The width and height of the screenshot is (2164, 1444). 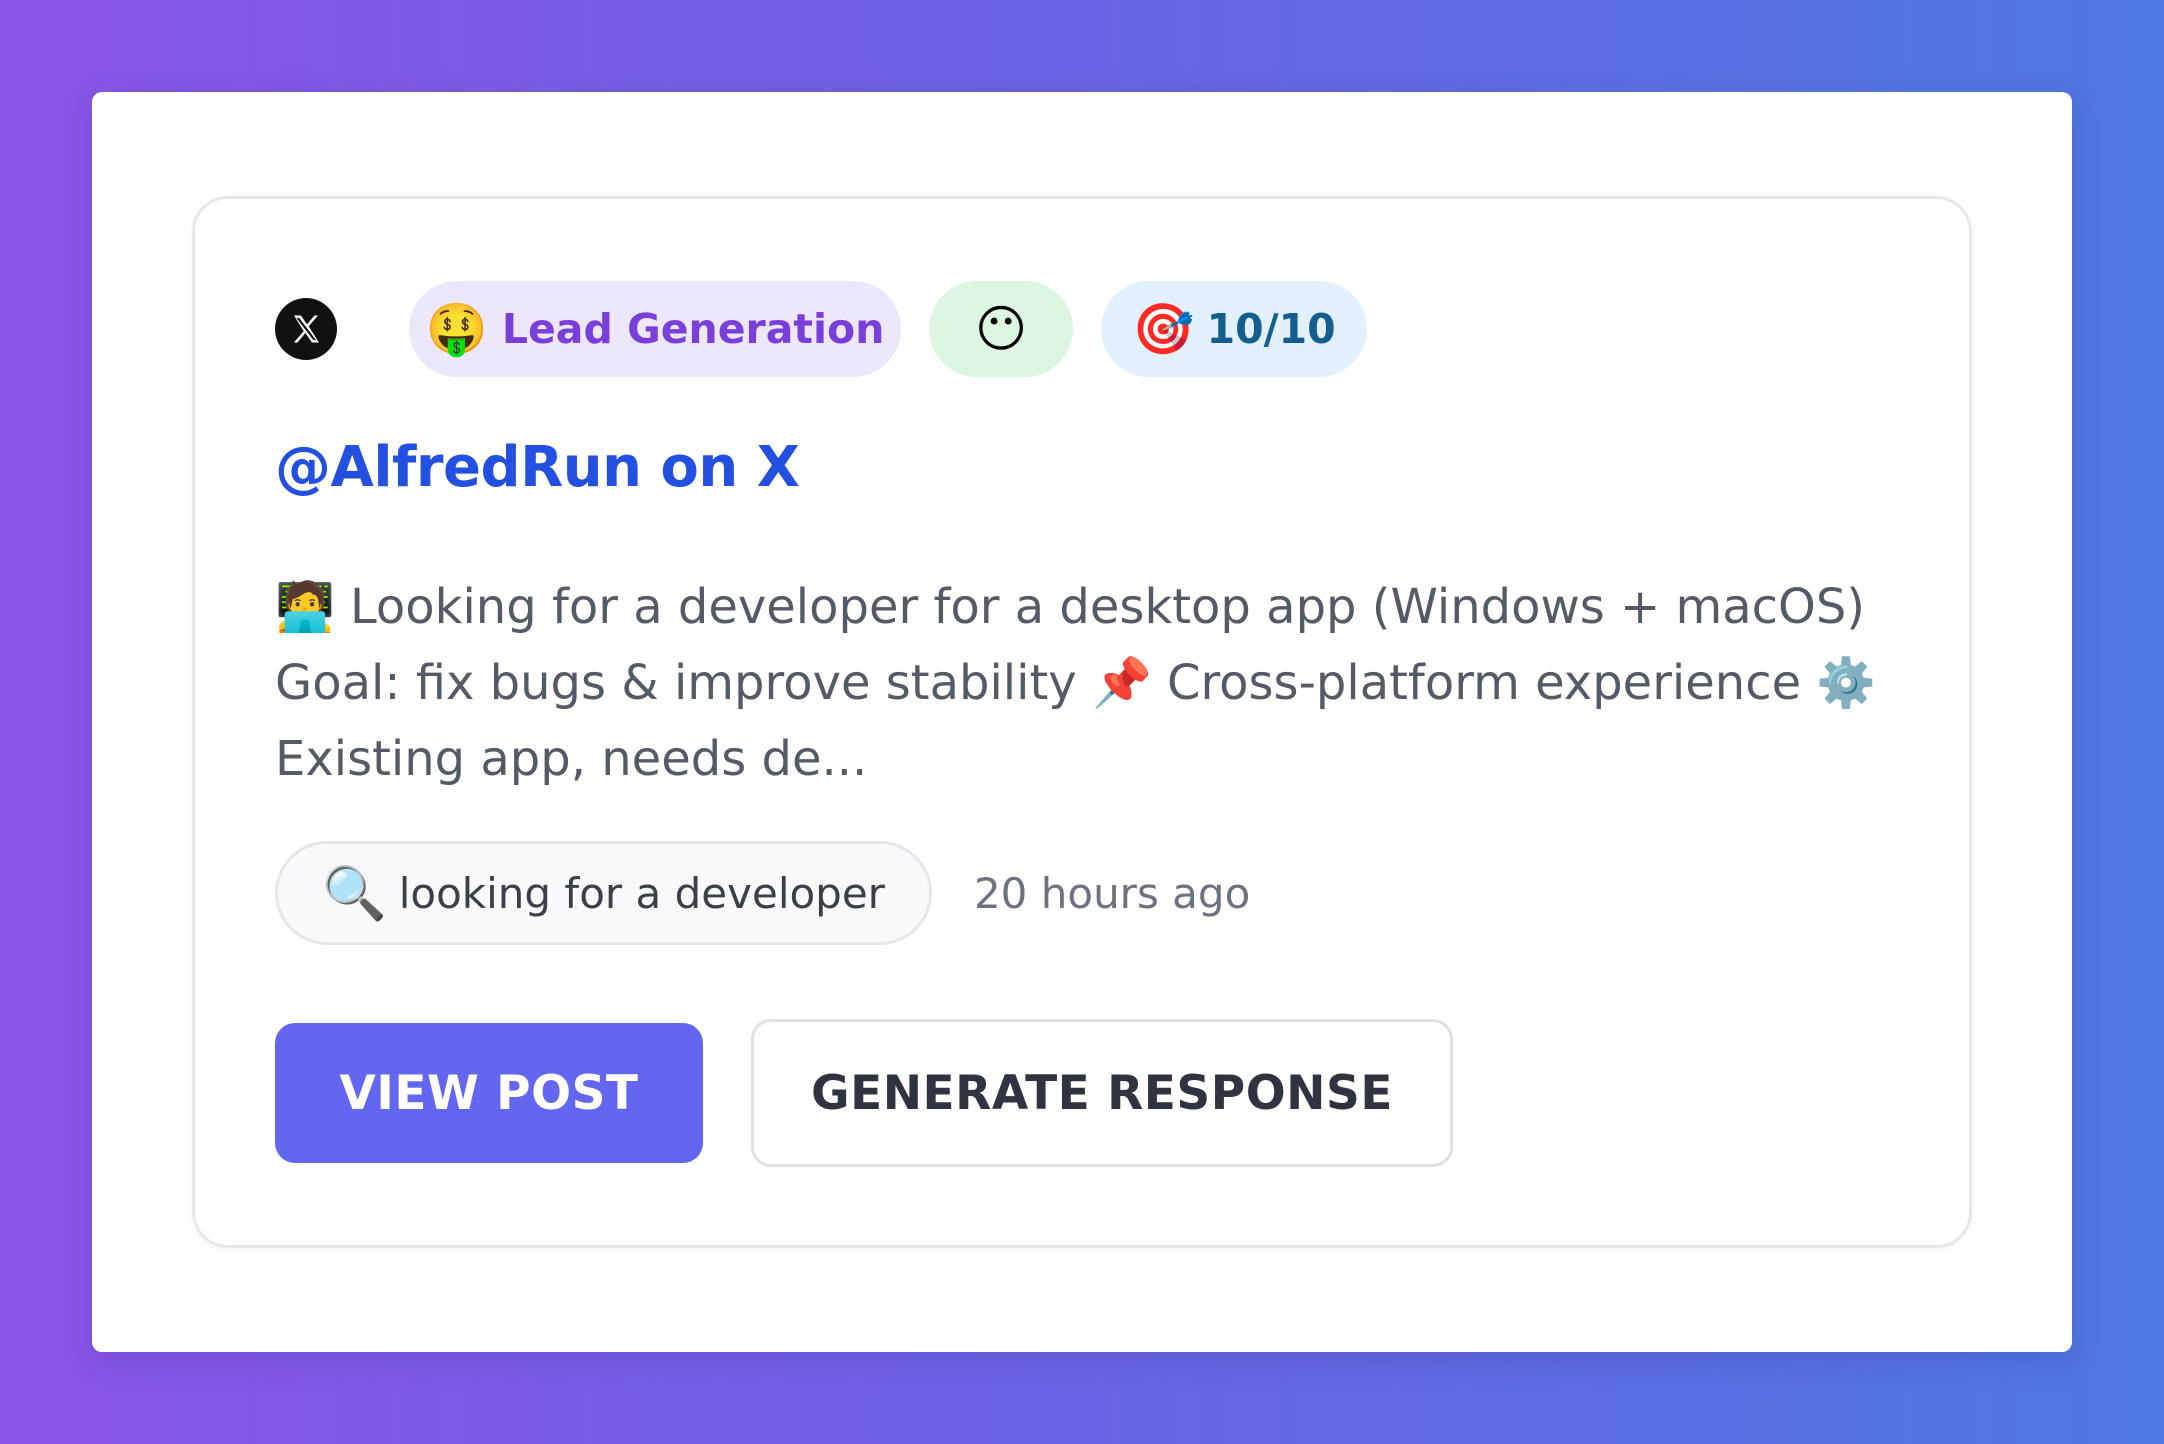 I want to click on generate-response-button: GENERATE RESPONSE, so click(x=1102, y=1093).